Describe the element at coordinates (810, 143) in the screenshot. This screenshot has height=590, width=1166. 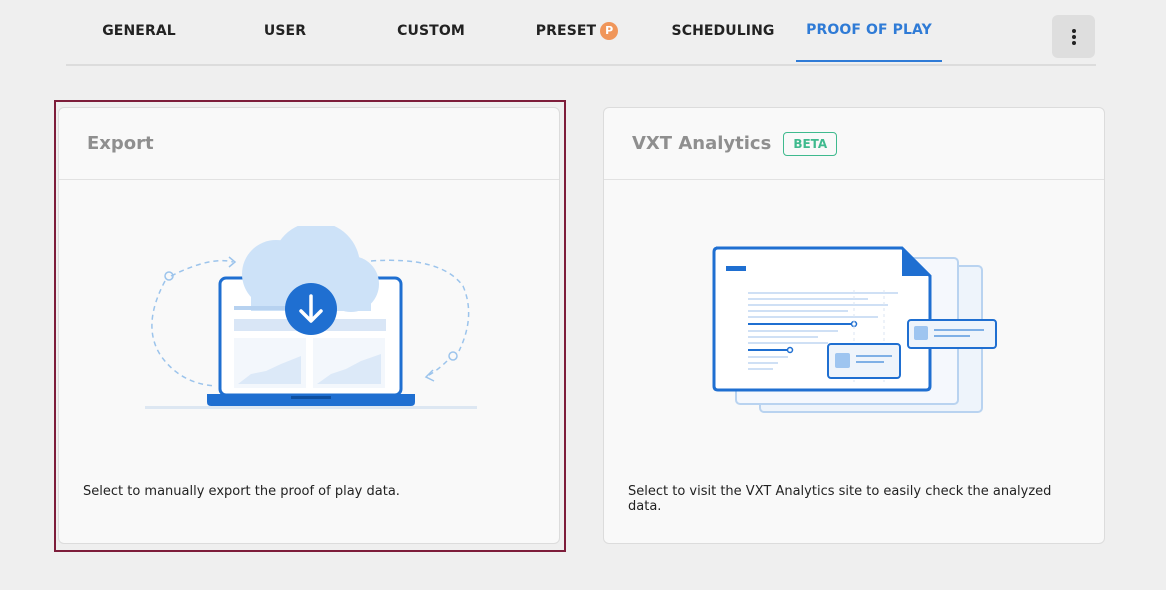
I see `beta-badge: BETA` at that location.